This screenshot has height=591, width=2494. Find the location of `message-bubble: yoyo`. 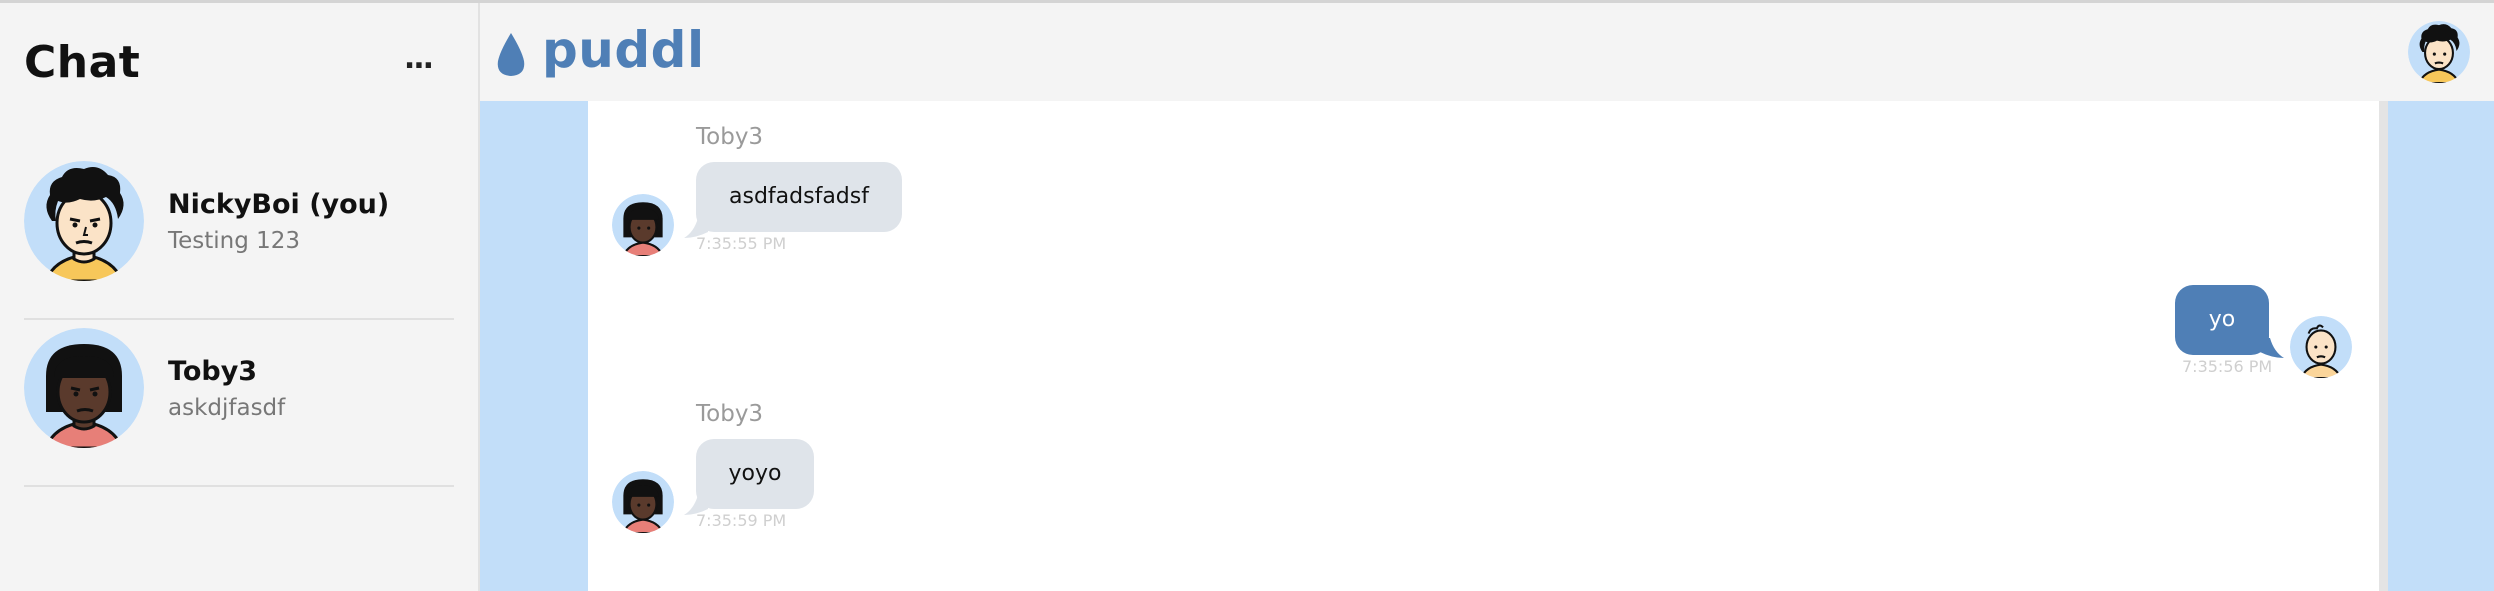

message-bubble: yoyo is located at coordinates (755, 474).